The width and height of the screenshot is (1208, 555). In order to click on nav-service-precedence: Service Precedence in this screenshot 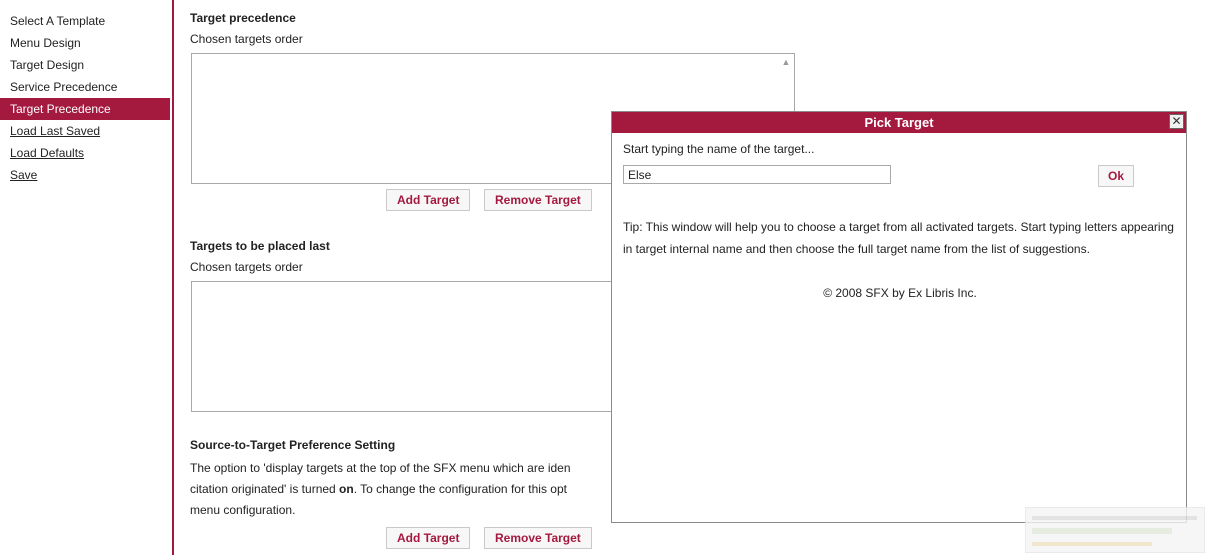, I will do `click(85, 87)`.